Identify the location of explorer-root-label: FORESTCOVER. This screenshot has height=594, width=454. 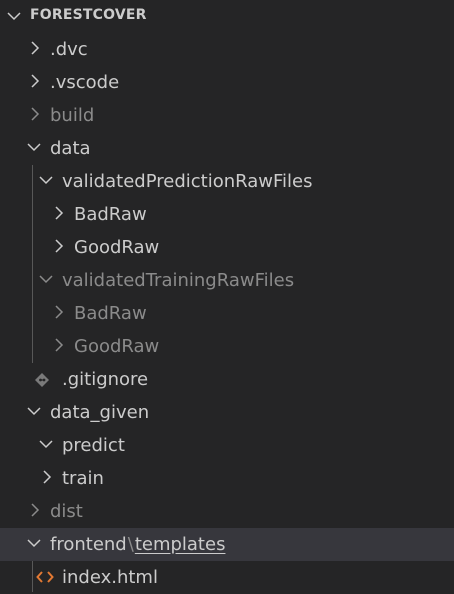
(88, 15).